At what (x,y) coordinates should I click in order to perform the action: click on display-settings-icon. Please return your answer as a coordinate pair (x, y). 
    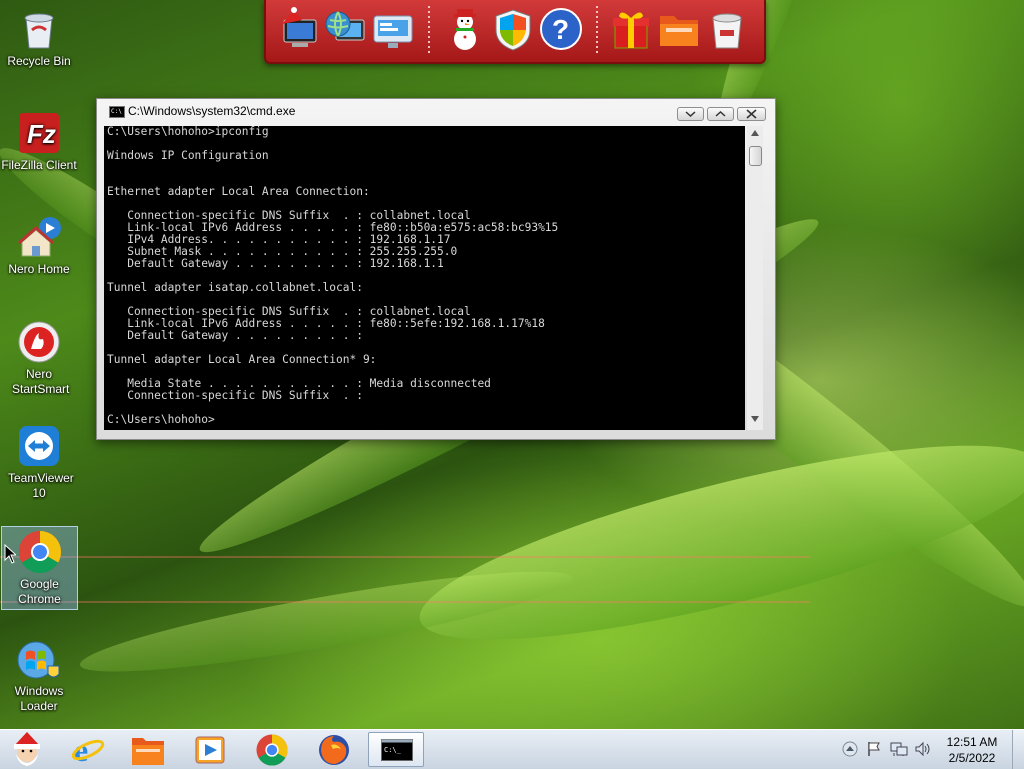
    Looking at the image, I should click on (393, 29).